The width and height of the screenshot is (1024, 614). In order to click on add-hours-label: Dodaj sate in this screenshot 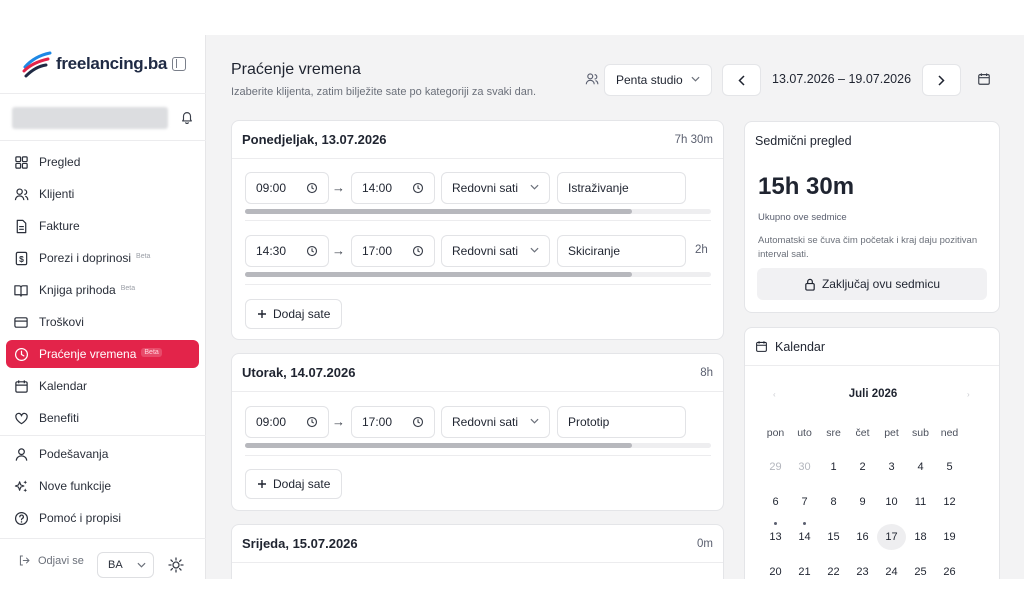, I will do `click(302, 484)`.